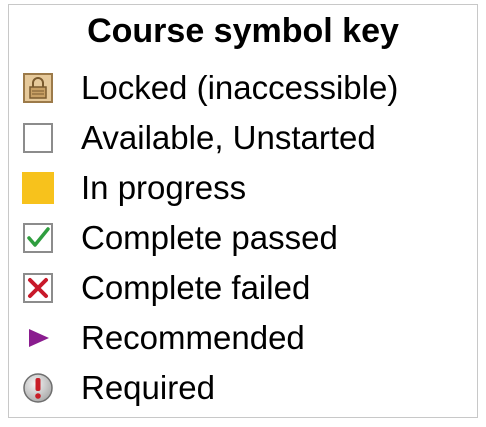 Image resolution: width=486 pixels, height=427 pixels. What do you see at coordinates (38, 338) in the screenshot?
I see `play-triangle-icon` at bounding box center [38, 338].